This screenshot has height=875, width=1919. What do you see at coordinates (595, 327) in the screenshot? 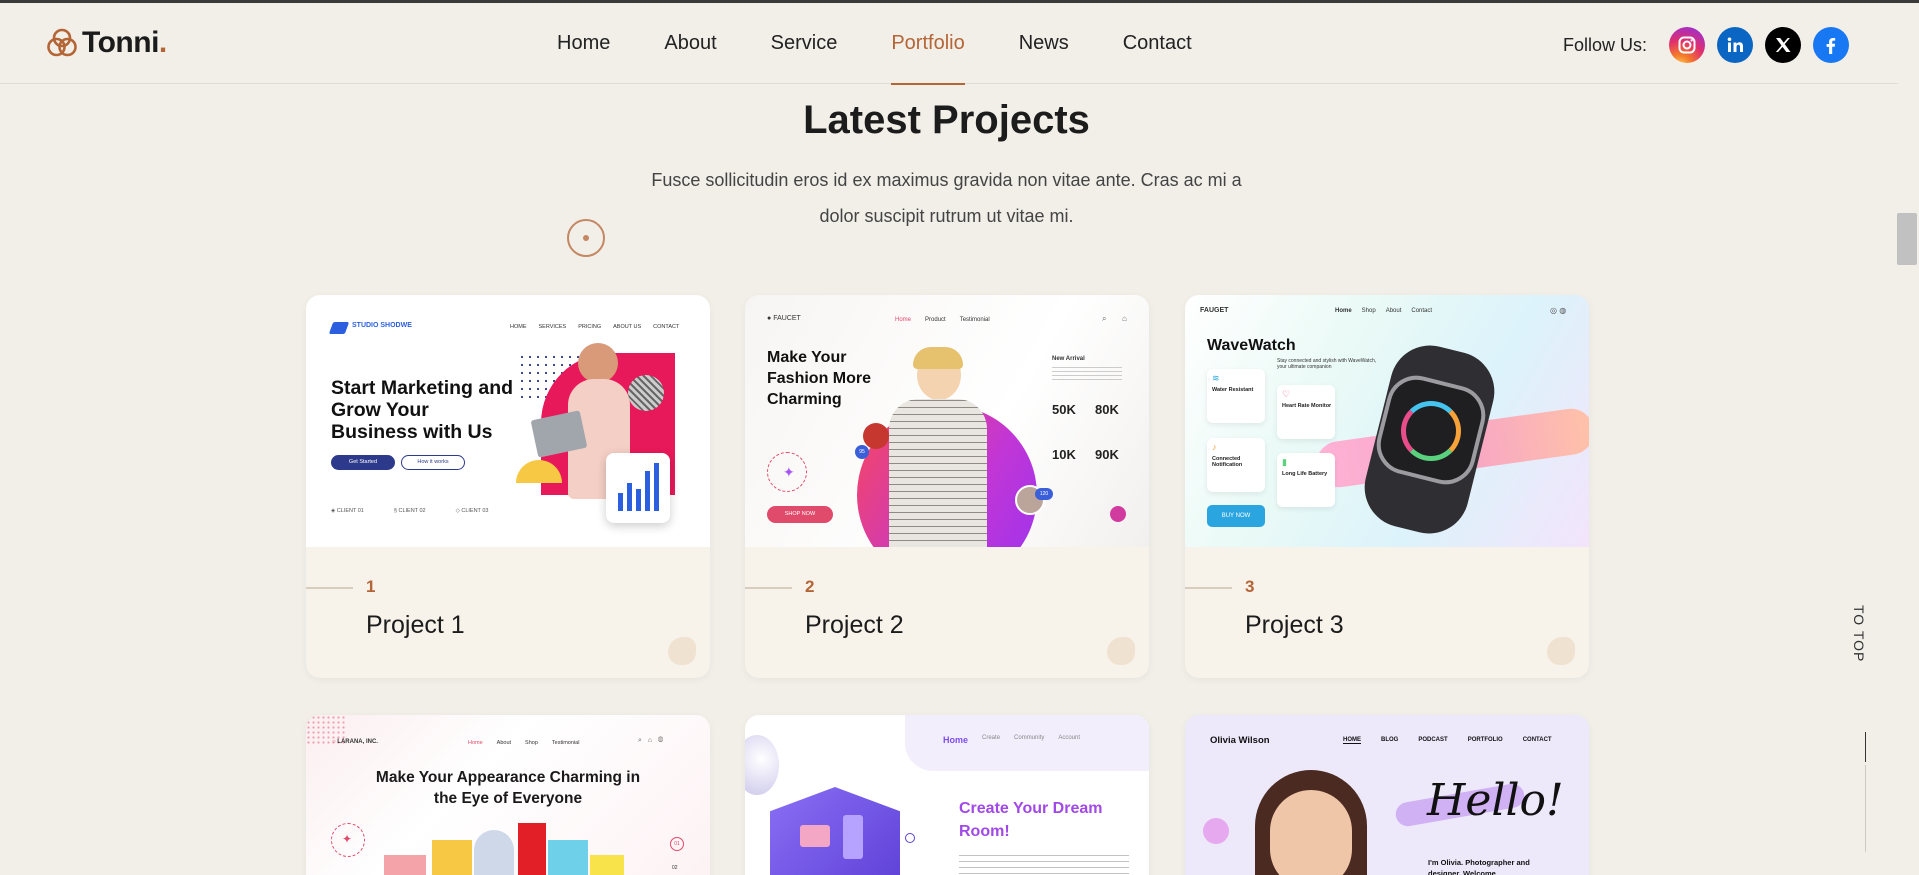
I see `thumb-menu: HOME SERVICES PRICING ABOUT US CONTACT` at bounding box center [595, 327].